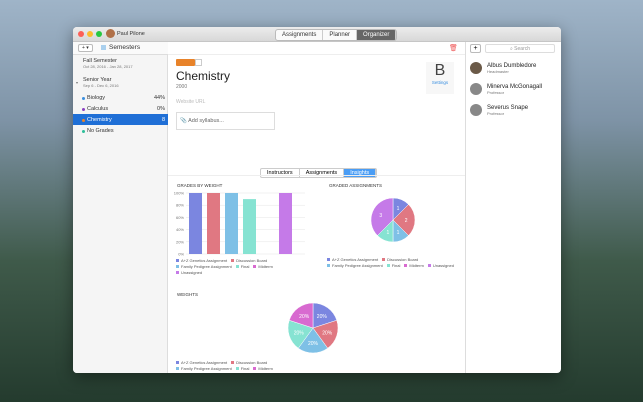 This screenshot has height=402, width=643. Describe the element at coordinates (180, 241) in the screenshot. I see `y-tick-label: 20%` at that location.